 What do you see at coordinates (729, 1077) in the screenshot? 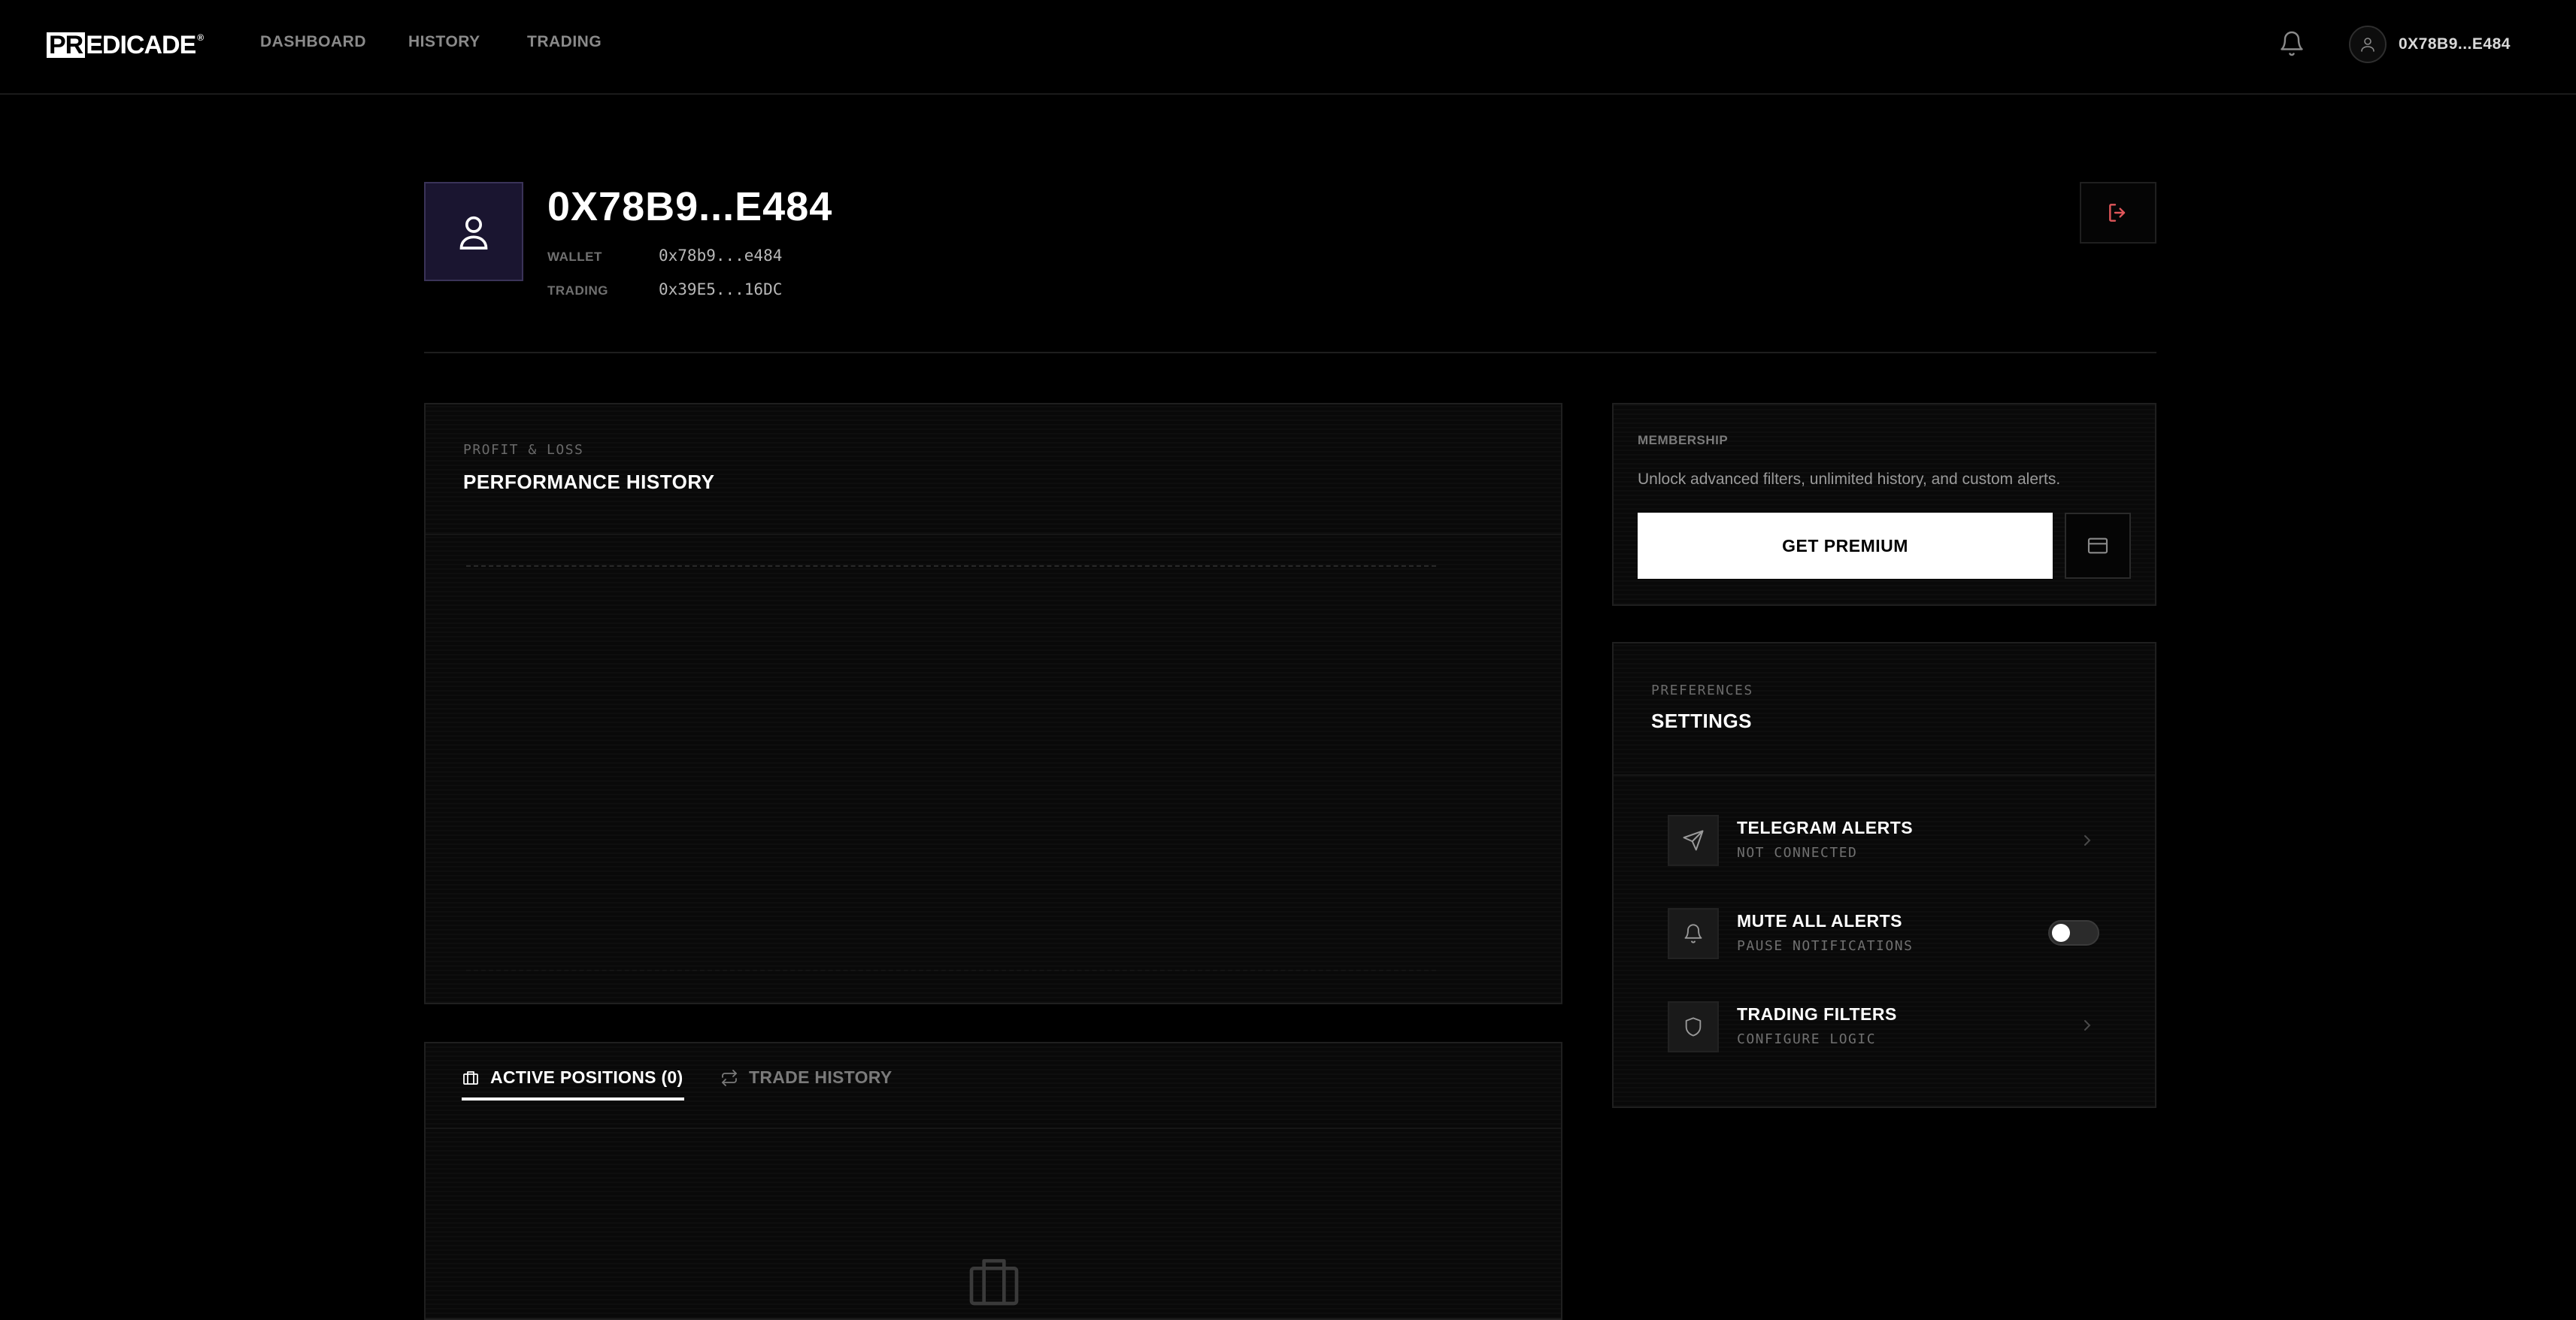
I see `repeat-icon` at bounding box center [729, 1077].